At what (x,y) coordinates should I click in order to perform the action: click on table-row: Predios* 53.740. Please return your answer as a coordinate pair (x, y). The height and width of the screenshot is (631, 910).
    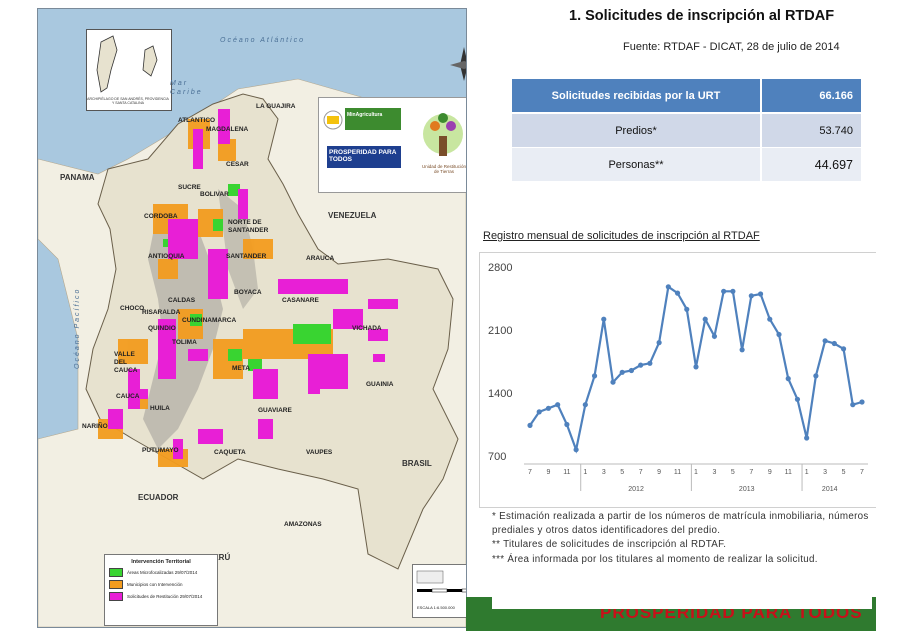
    Looking at the image, I should click on (686, 130).